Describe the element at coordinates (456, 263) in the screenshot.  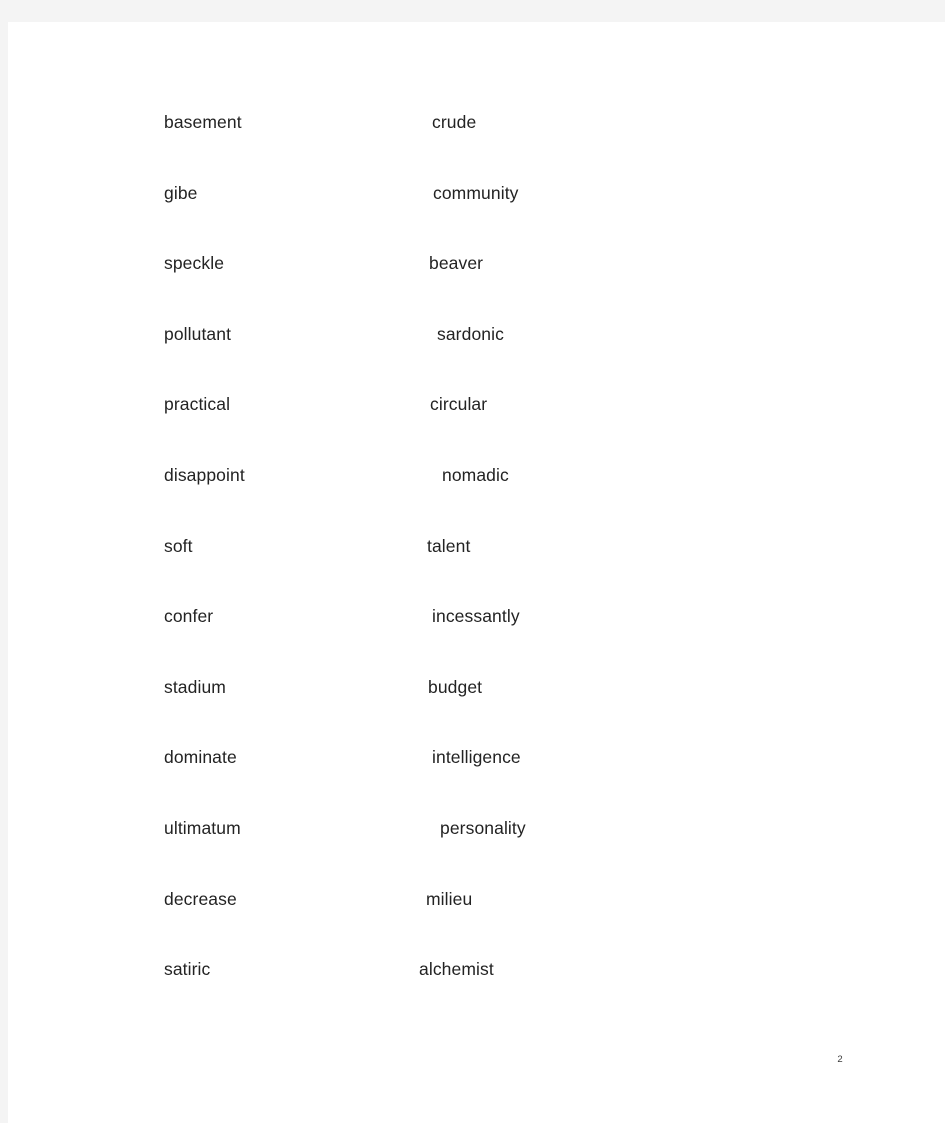
I see `word-right: beaver` at that location.